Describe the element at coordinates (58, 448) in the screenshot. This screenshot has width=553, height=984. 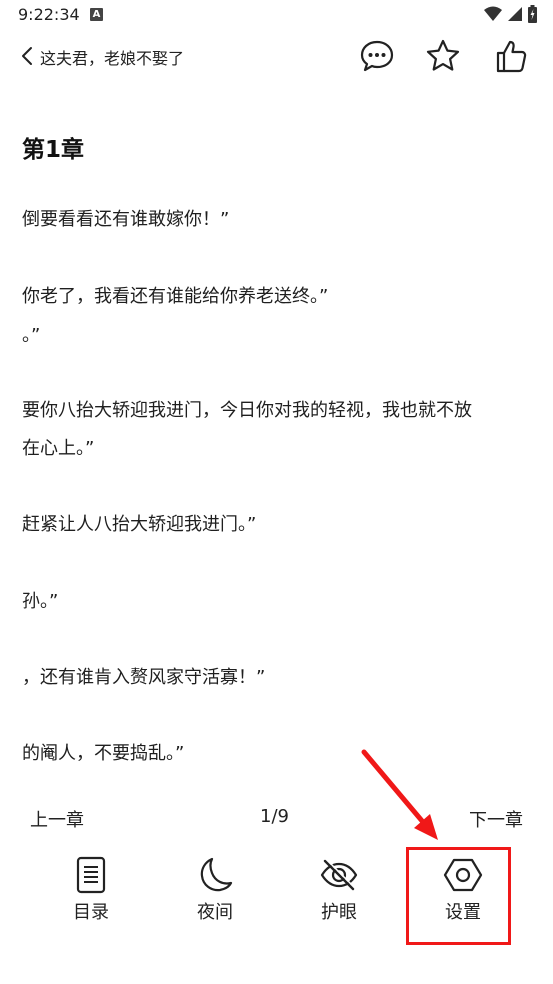
I see `paragraph: 在心上。”` at that location.